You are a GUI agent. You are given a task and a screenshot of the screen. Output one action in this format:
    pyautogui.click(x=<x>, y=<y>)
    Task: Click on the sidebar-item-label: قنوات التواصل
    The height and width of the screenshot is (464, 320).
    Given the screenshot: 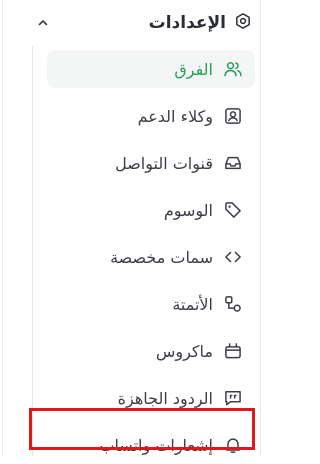 What is the action you would take?
    pyautogui.click(x=164, y=163)
    